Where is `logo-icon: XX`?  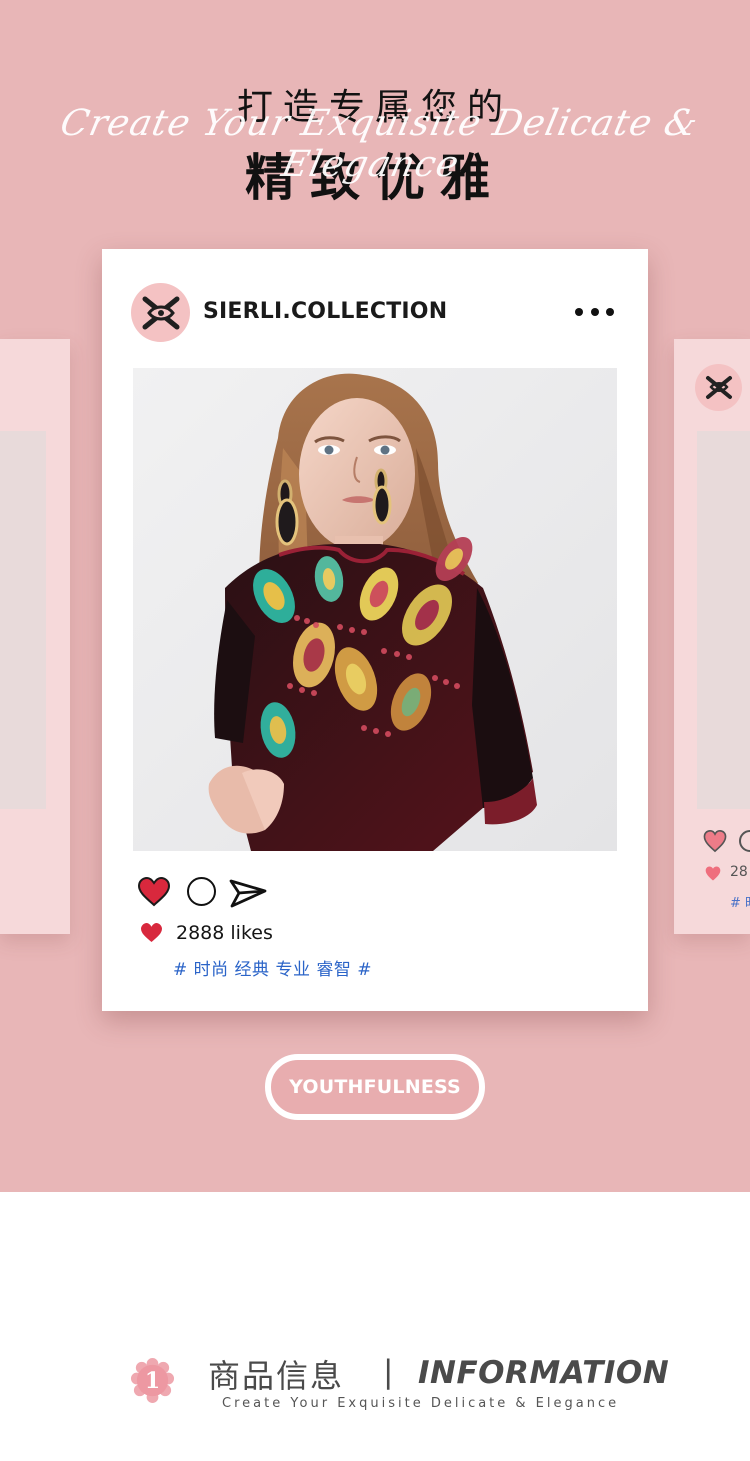
logo-icon: XX is located at coordinates (160, 312).